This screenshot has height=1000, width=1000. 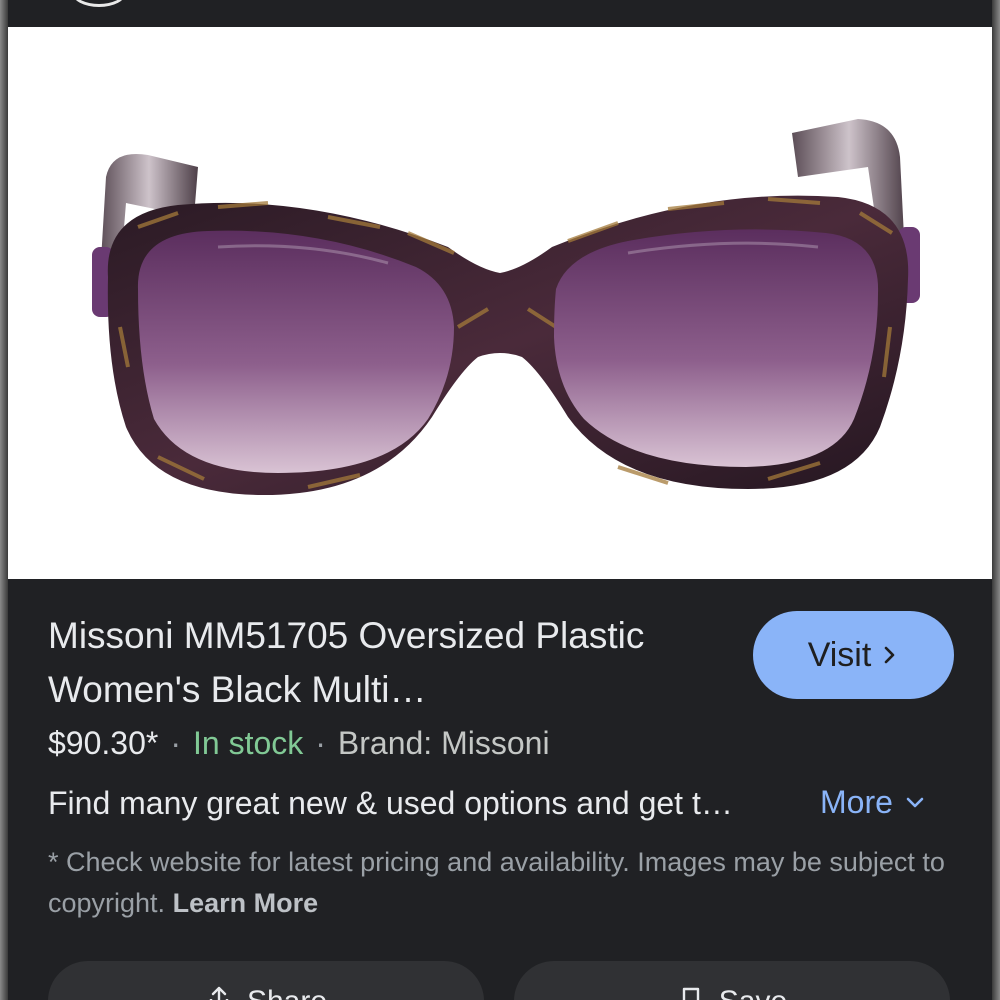 I want to click on product-meta-row: $90.30* · In stock · Brand: Missoni, so click(x=510, y=743).